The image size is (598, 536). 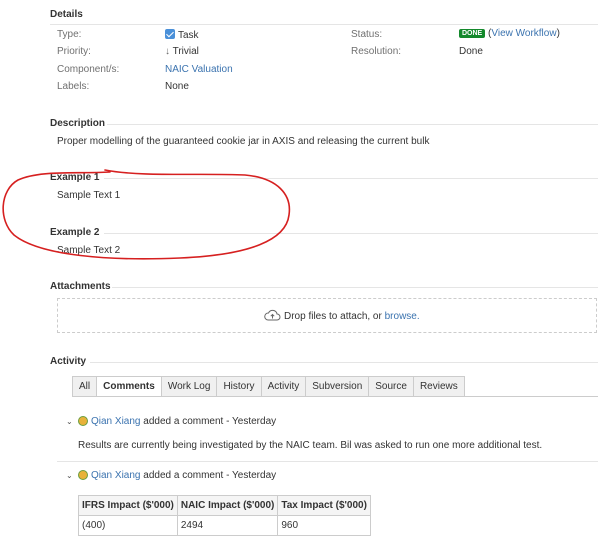 I want to click on priority-label: Priority:, so click(x=74, y=51).